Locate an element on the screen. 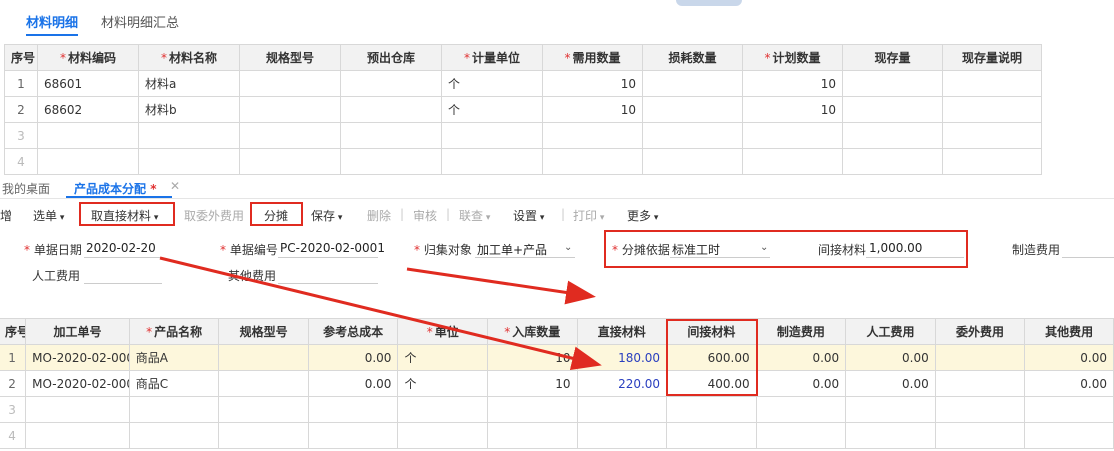  arrow-to-indirect-column is located at coordinates (380, 313).